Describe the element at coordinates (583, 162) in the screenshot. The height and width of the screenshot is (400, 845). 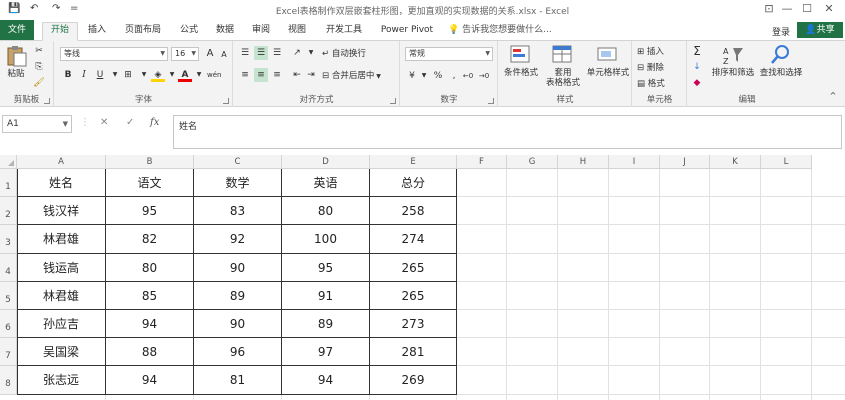
I see `column-header-h: H` at that location.